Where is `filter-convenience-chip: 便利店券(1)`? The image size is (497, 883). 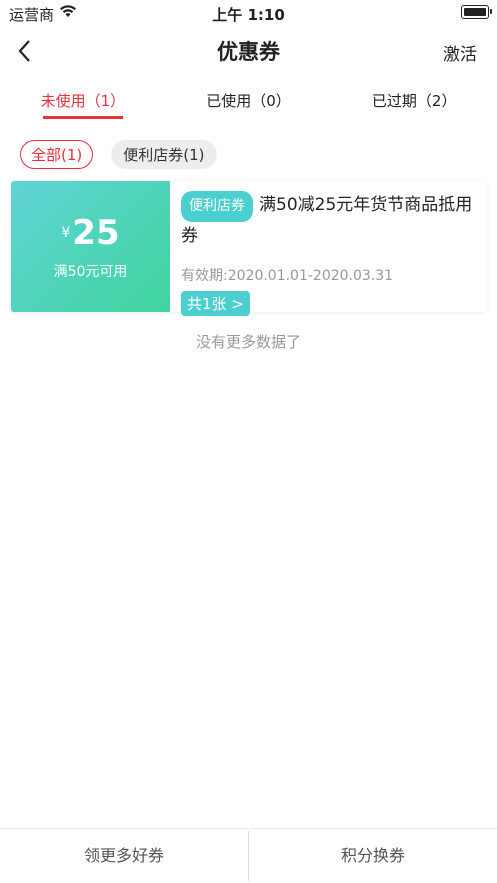
filter-convenience-chip: 便利店券(1) is located at coordinates (164, 154).